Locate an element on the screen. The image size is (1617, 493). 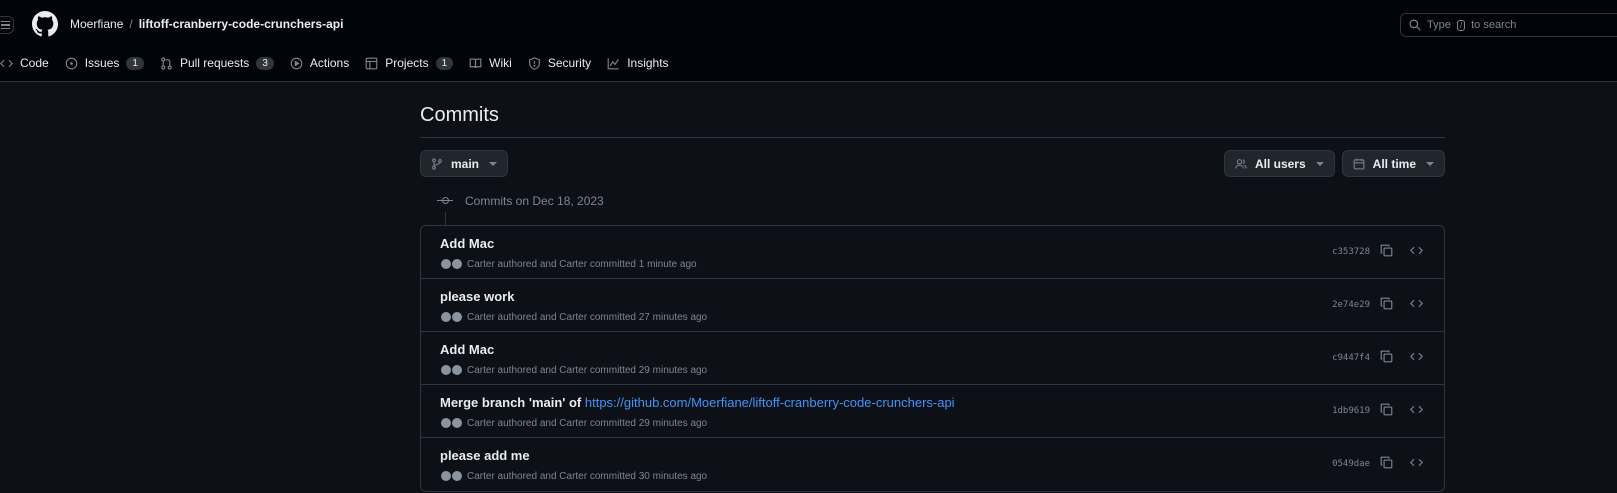
time-filter: All time is located at coordinates (1393, 163).